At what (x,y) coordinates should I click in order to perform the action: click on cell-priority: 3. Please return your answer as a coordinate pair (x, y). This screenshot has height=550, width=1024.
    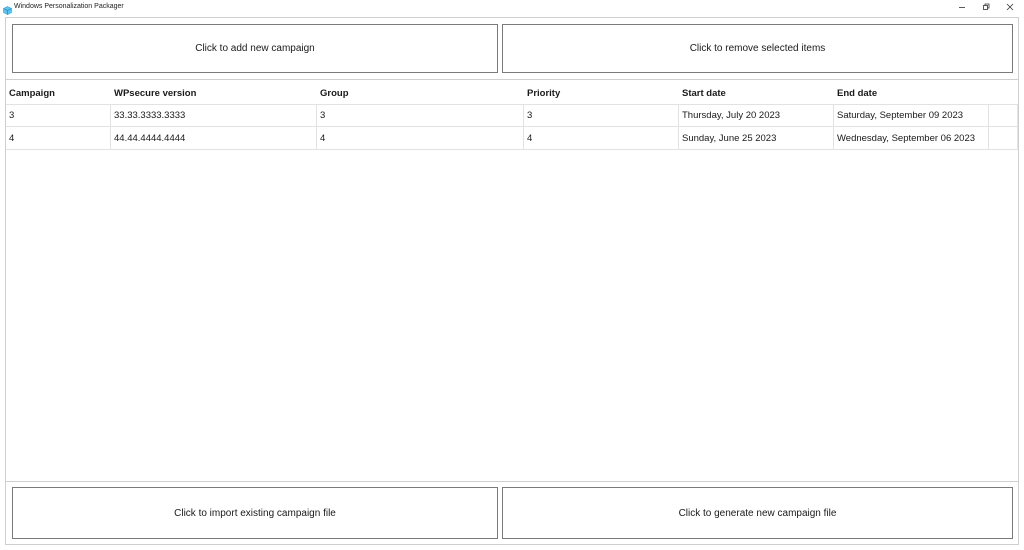
    Looking at the image, I should click on (601, 115).